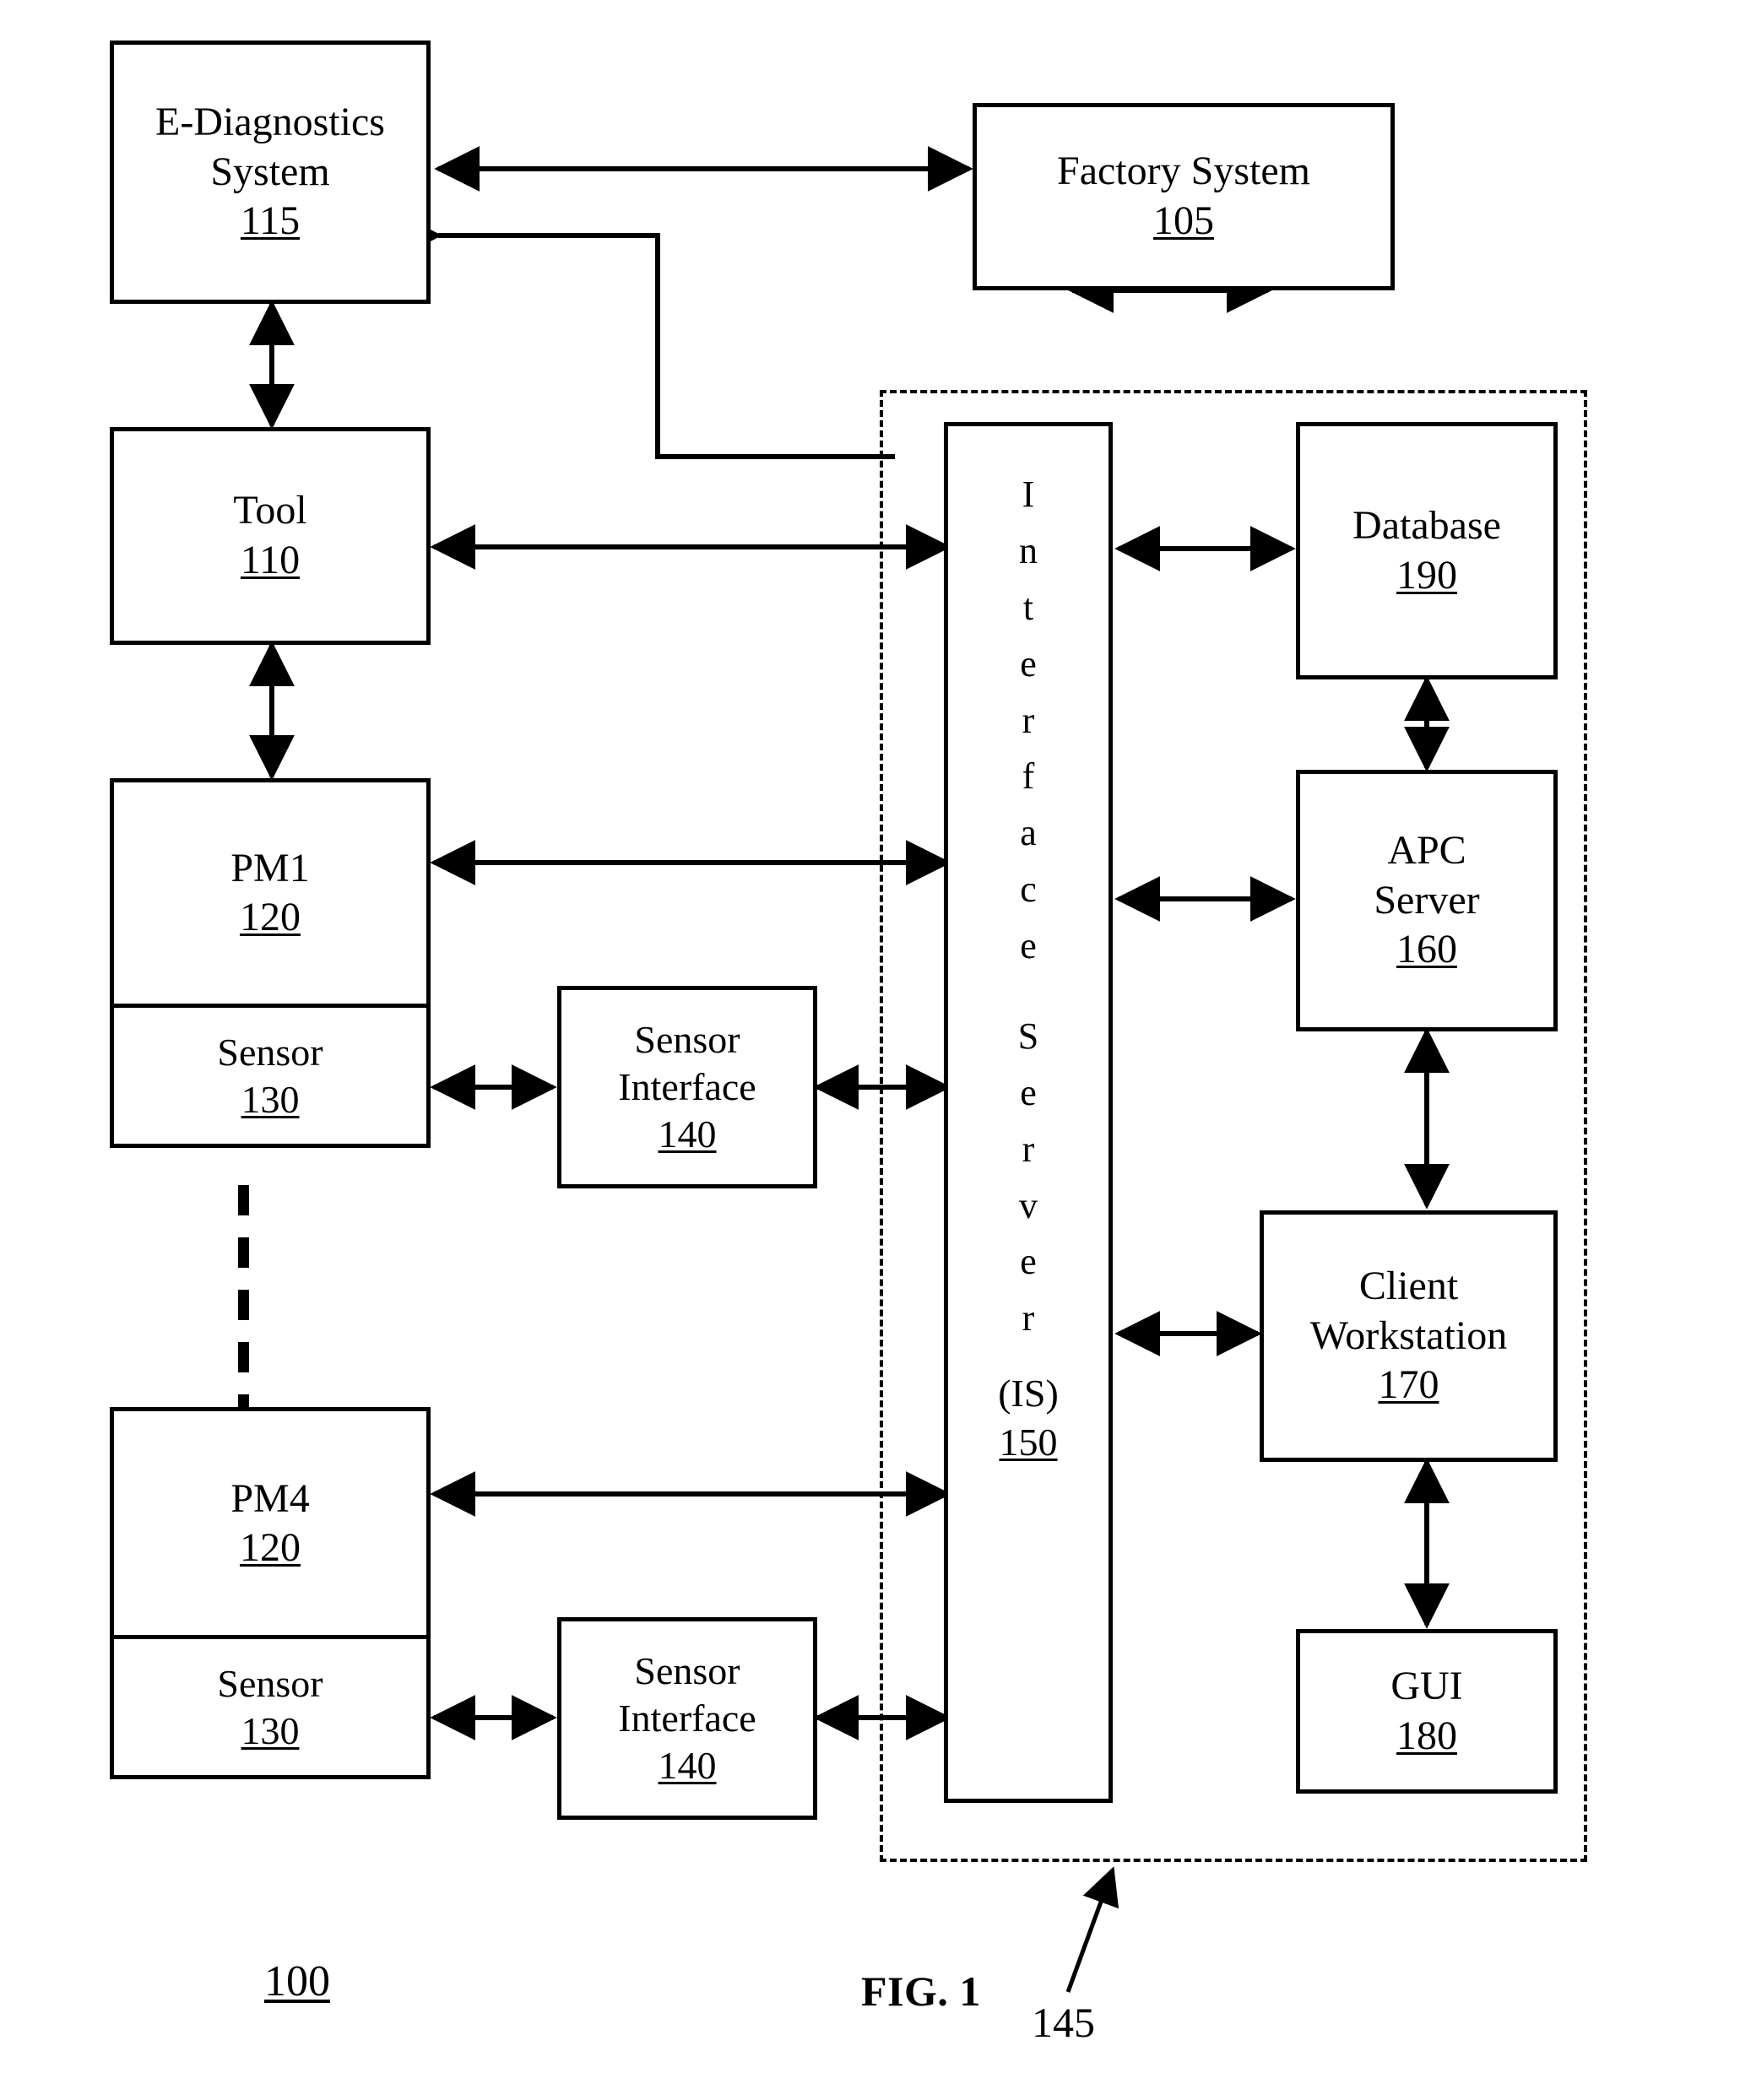 This screenshot has width=1740, height=2100. What do you see at coordinates (297, 1981) in the screenshot?
I see `system-ref-100: 100` at bounding box center [297, 1981].